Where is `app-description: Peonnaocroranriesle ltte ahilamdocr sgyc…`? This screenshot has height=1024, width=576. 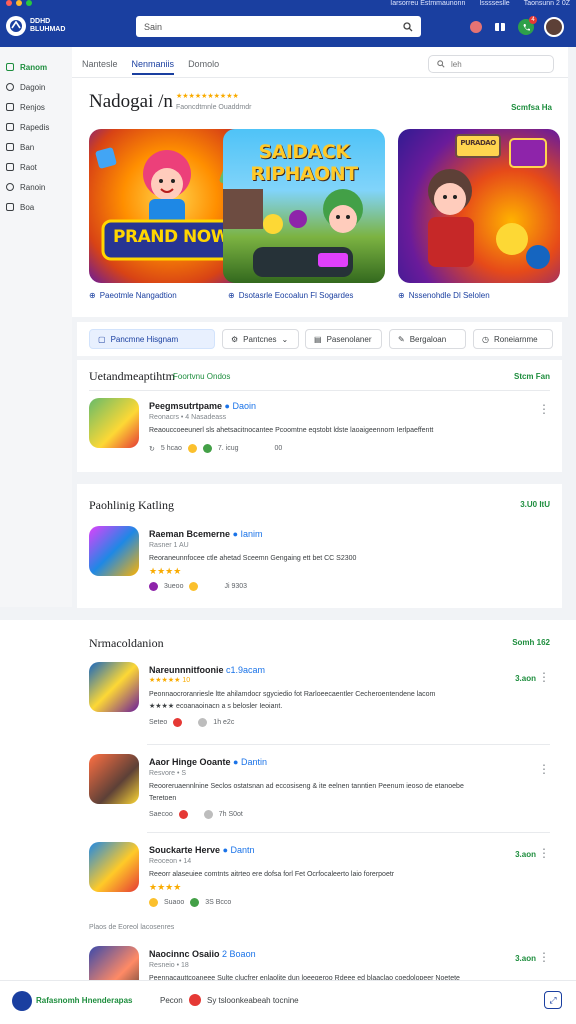 app-description: Peonnaocroranriesle ltte ahilamdocr sgyc… is located at coordinates (292, 694).